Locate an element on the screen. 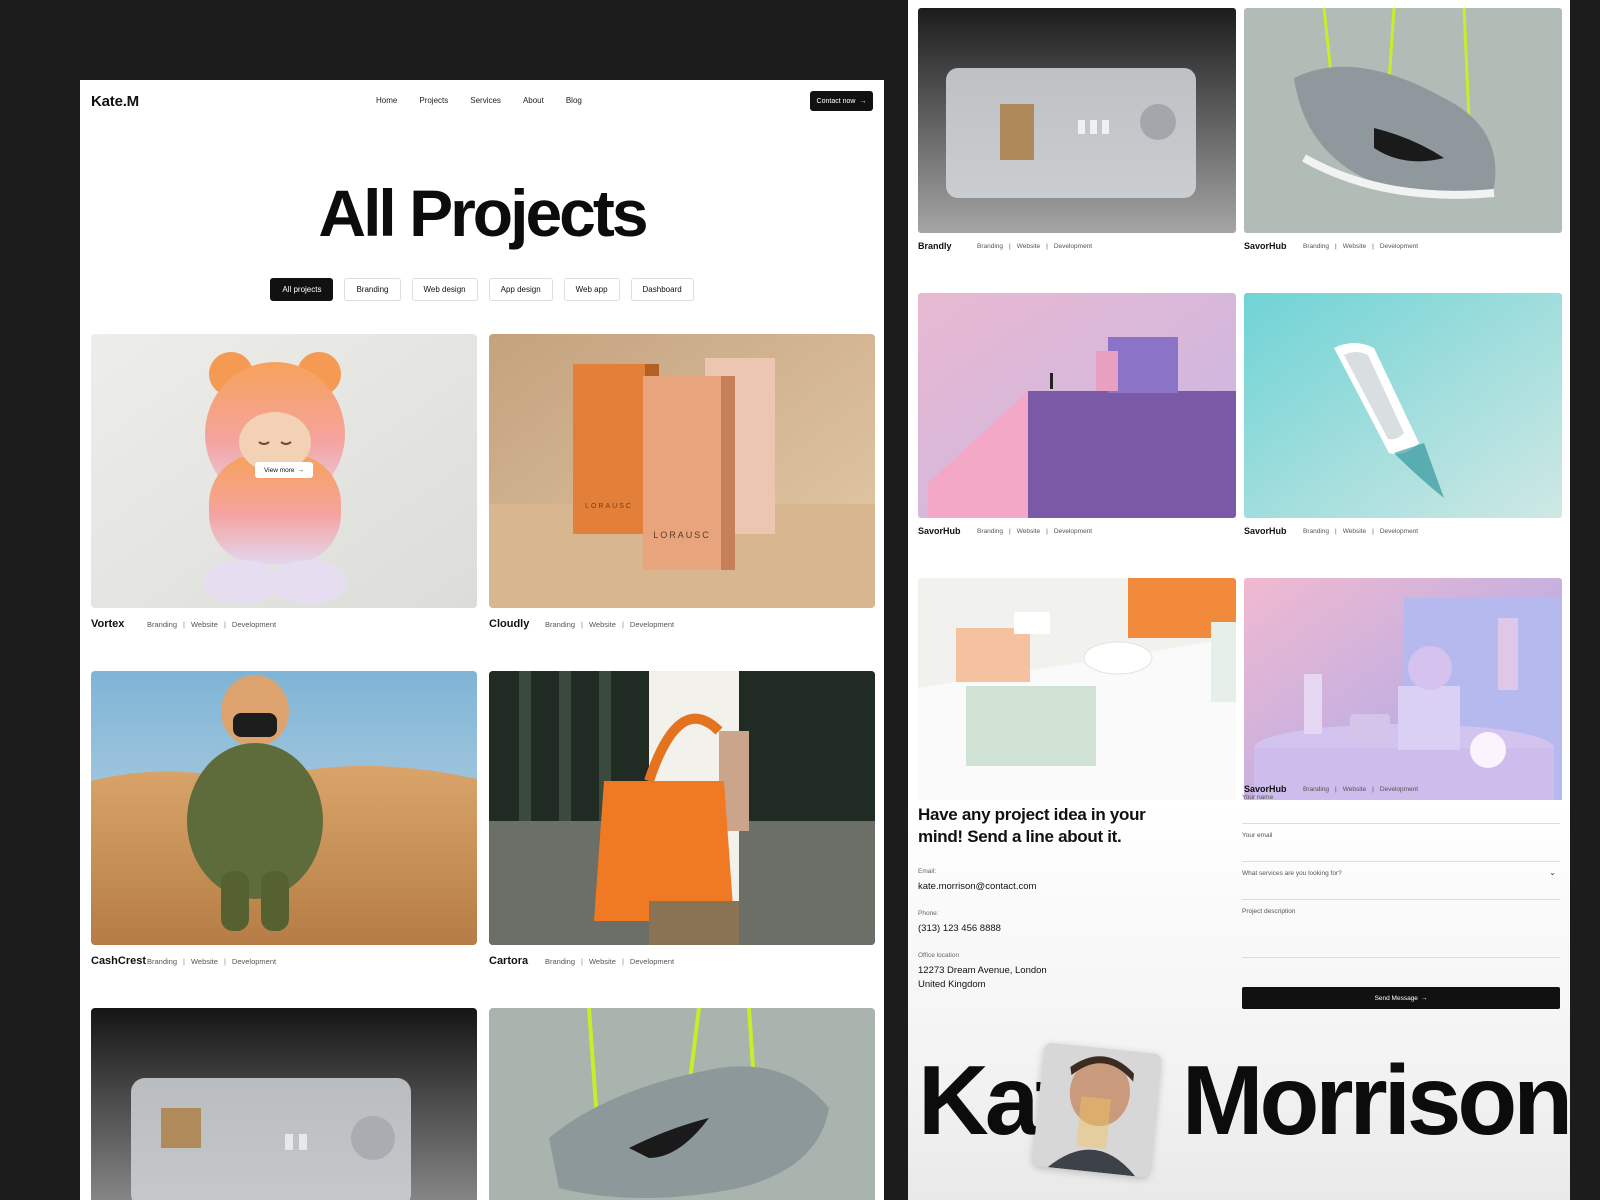 The image size is (1600, 1200). email-field: Your email is located at coordinates (1401, 843).